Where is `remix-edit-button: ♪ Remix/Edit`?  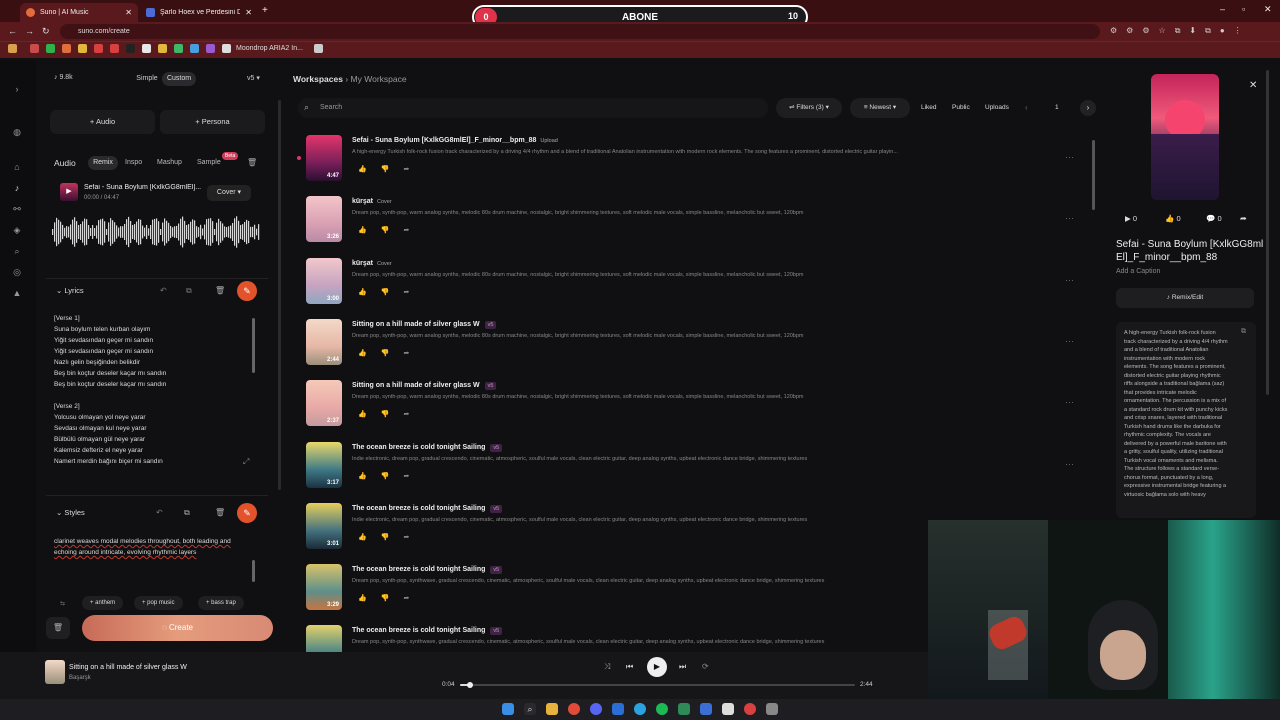 remix-edit-button: ♪ Remix/Edit is located at coordinates (1185, 298).